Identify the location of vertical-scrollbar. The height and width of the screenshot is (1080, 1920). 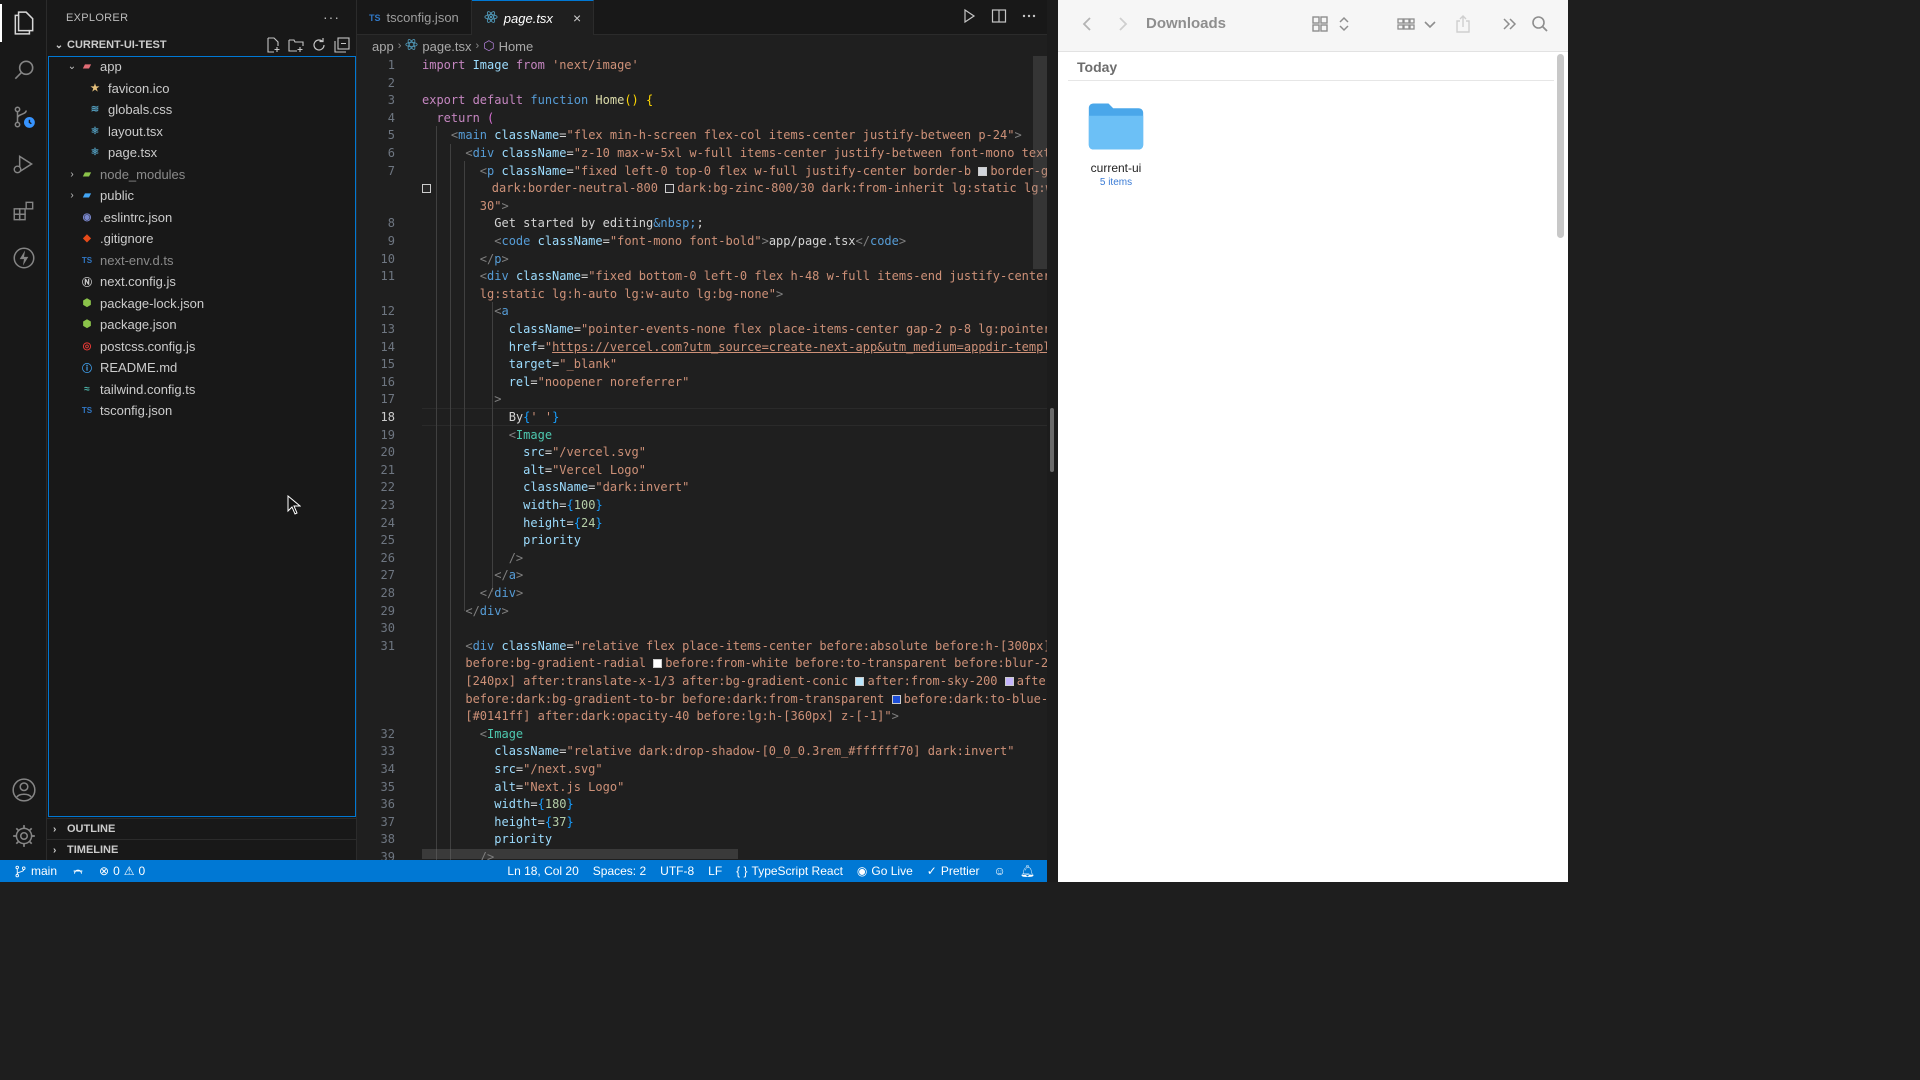
(1040, 162).